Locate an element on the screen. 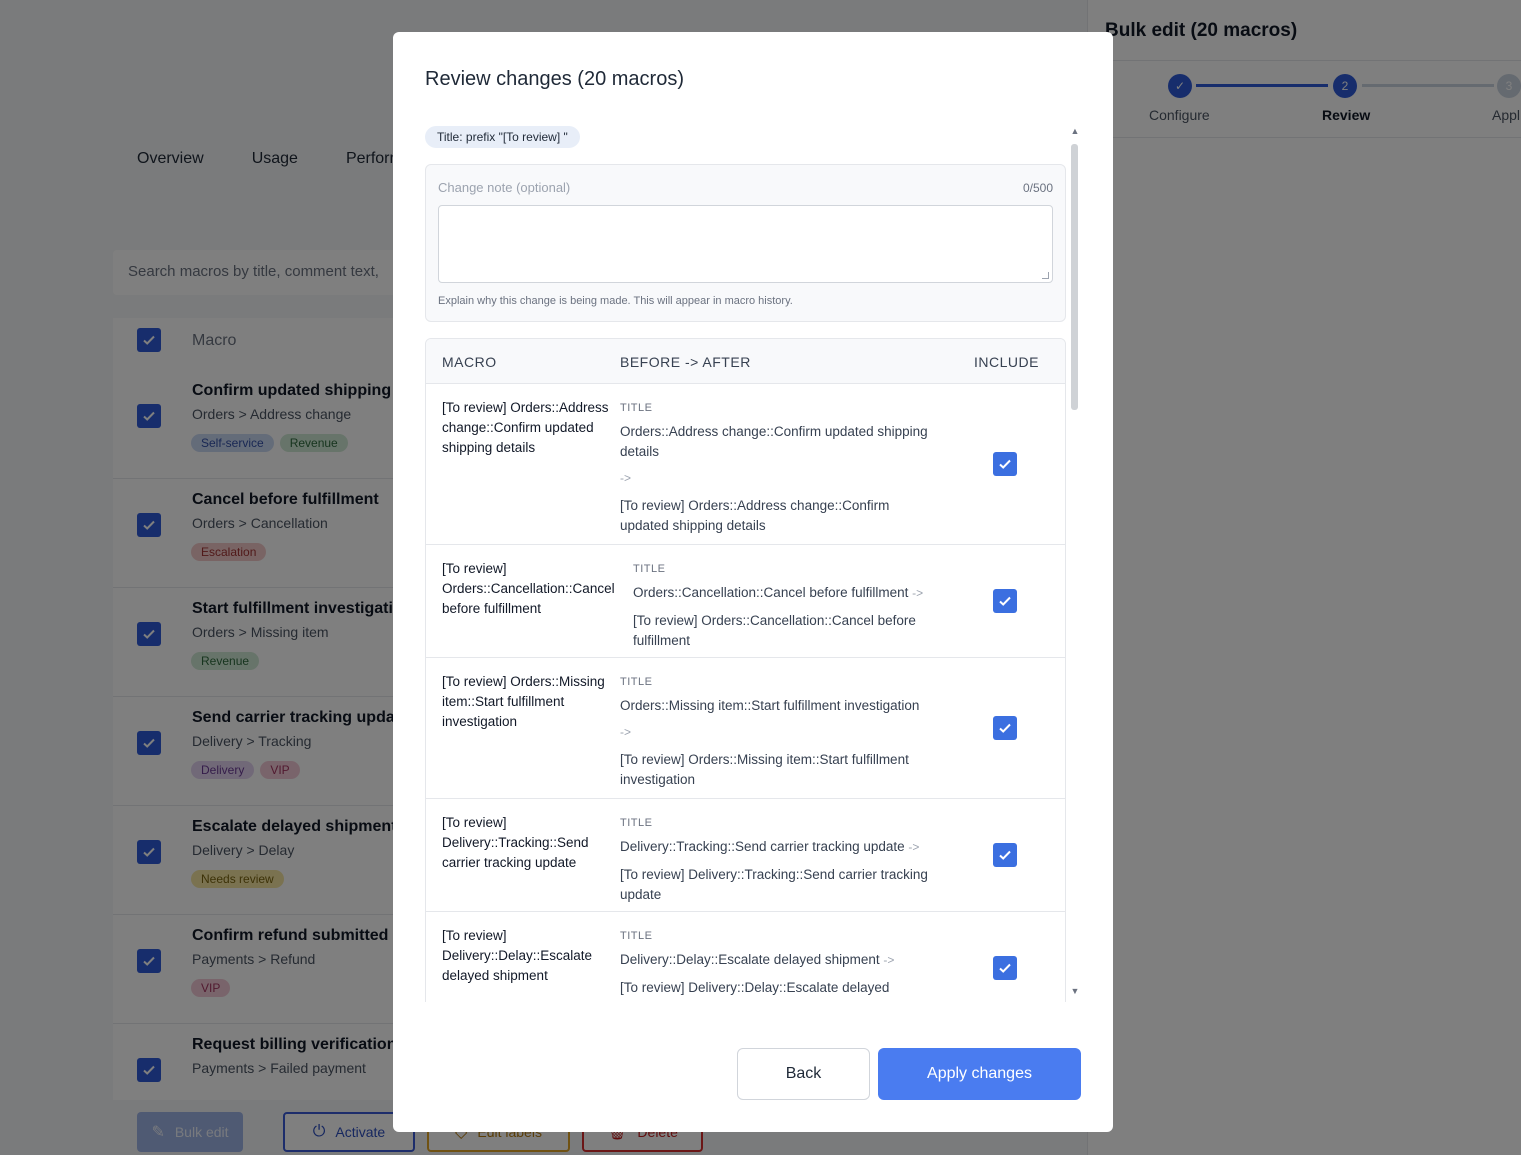 This screenshot has width=1521, height=1155. column-header-before-after: BEFORE -> AFTER is located at coordinates (685, 362).